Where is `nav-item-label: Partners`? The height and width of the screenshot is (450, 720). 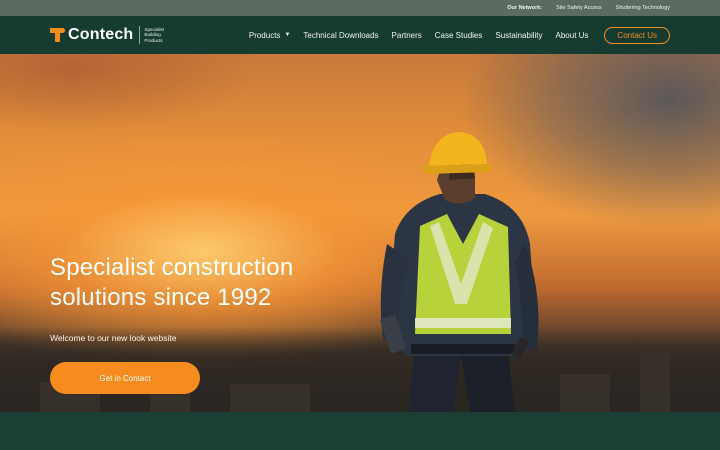
nav-item-label: Partners is located at coordinates (406, 35).